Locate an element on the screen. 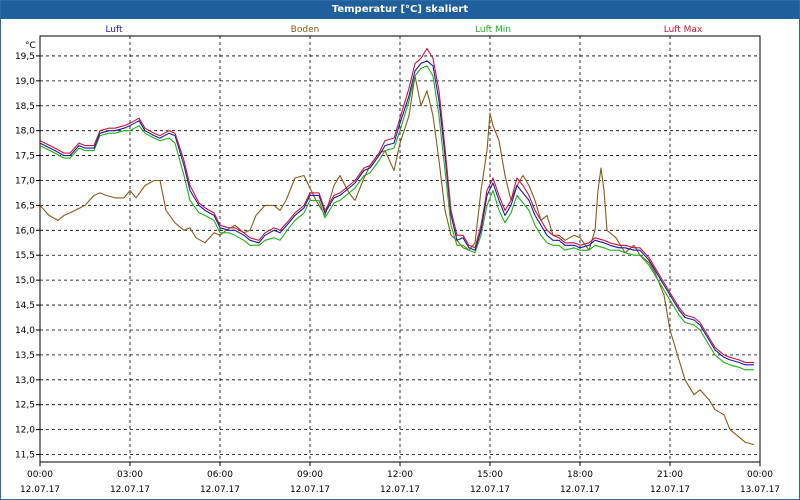  y-tick-label: 13,5 is located at coordinates (25, 356).